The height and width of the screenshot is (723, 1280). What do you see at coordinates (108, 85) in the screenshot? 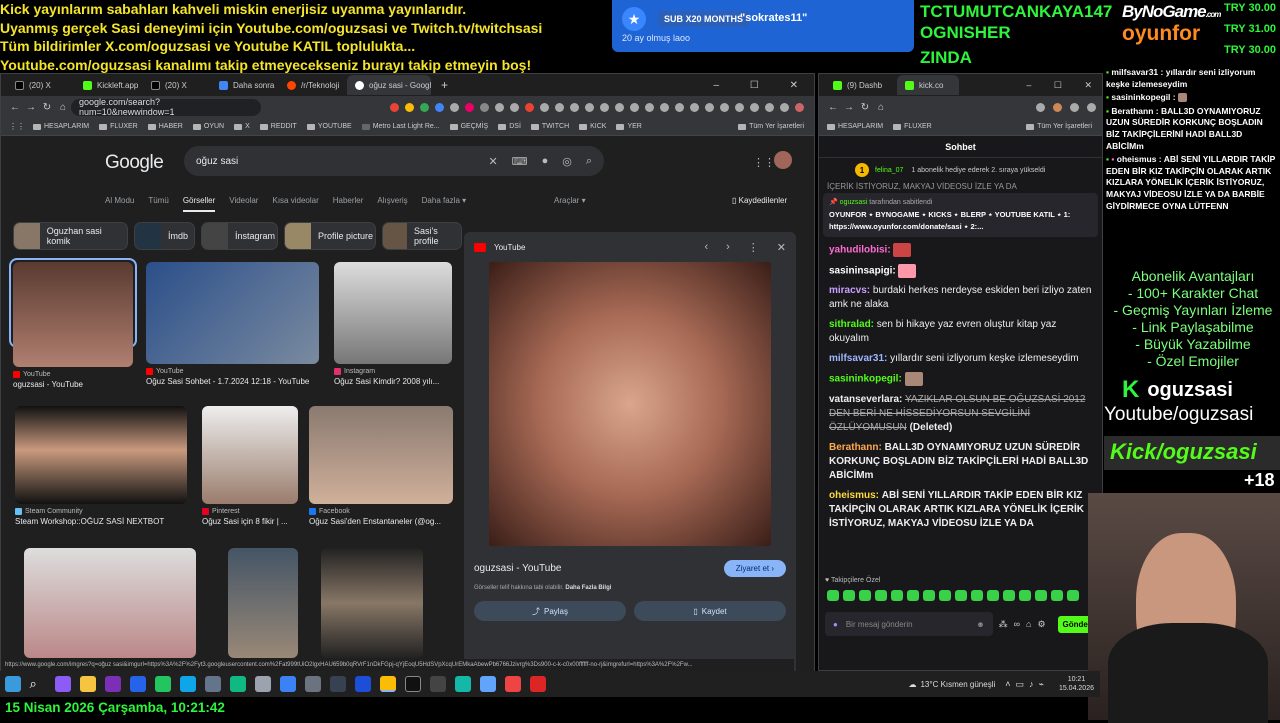
I see `browser-tab: Kickleft.app - Kick Chat` at bounding box center [108, 85].